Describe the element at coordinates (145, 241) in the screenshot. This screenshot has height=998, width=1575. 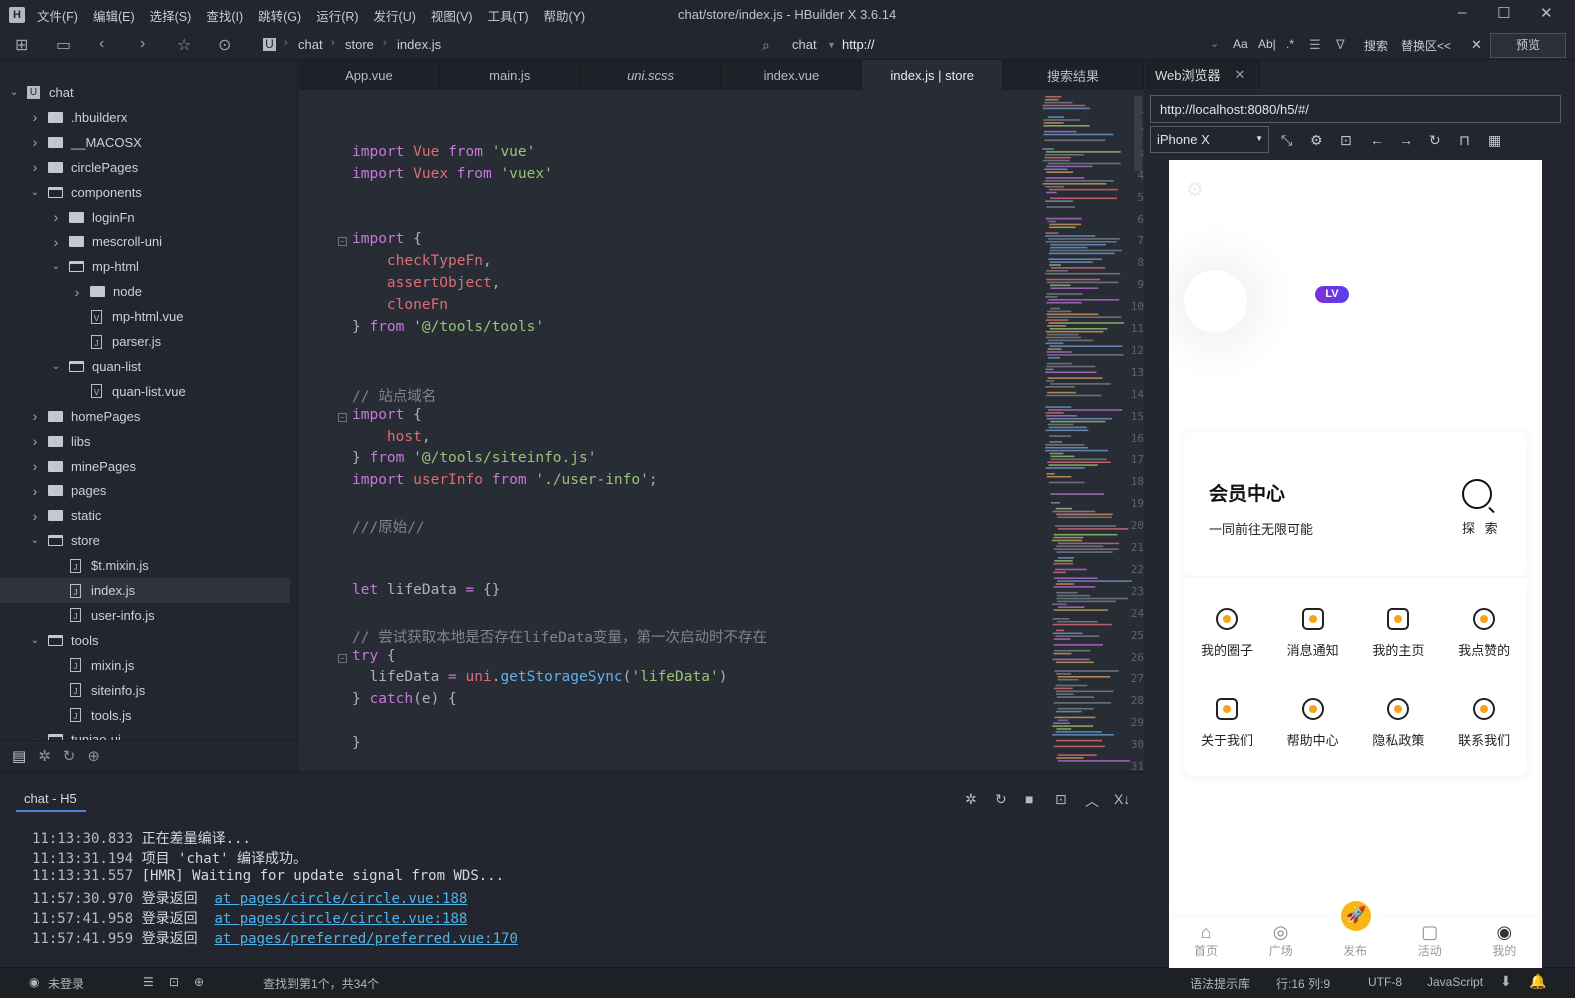
I see `tree-item: › mescroll-uni` at that location.